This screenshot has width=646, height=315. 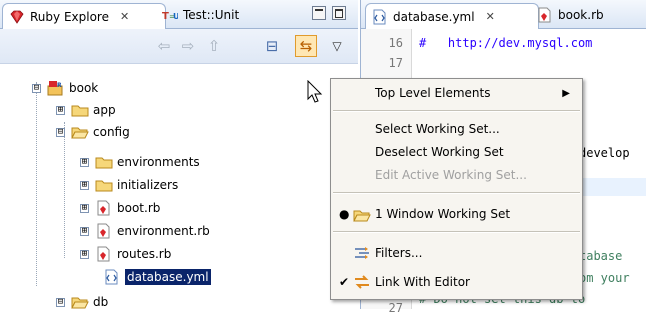 I want to click on svg-text: R, so click(x=59, y=85).